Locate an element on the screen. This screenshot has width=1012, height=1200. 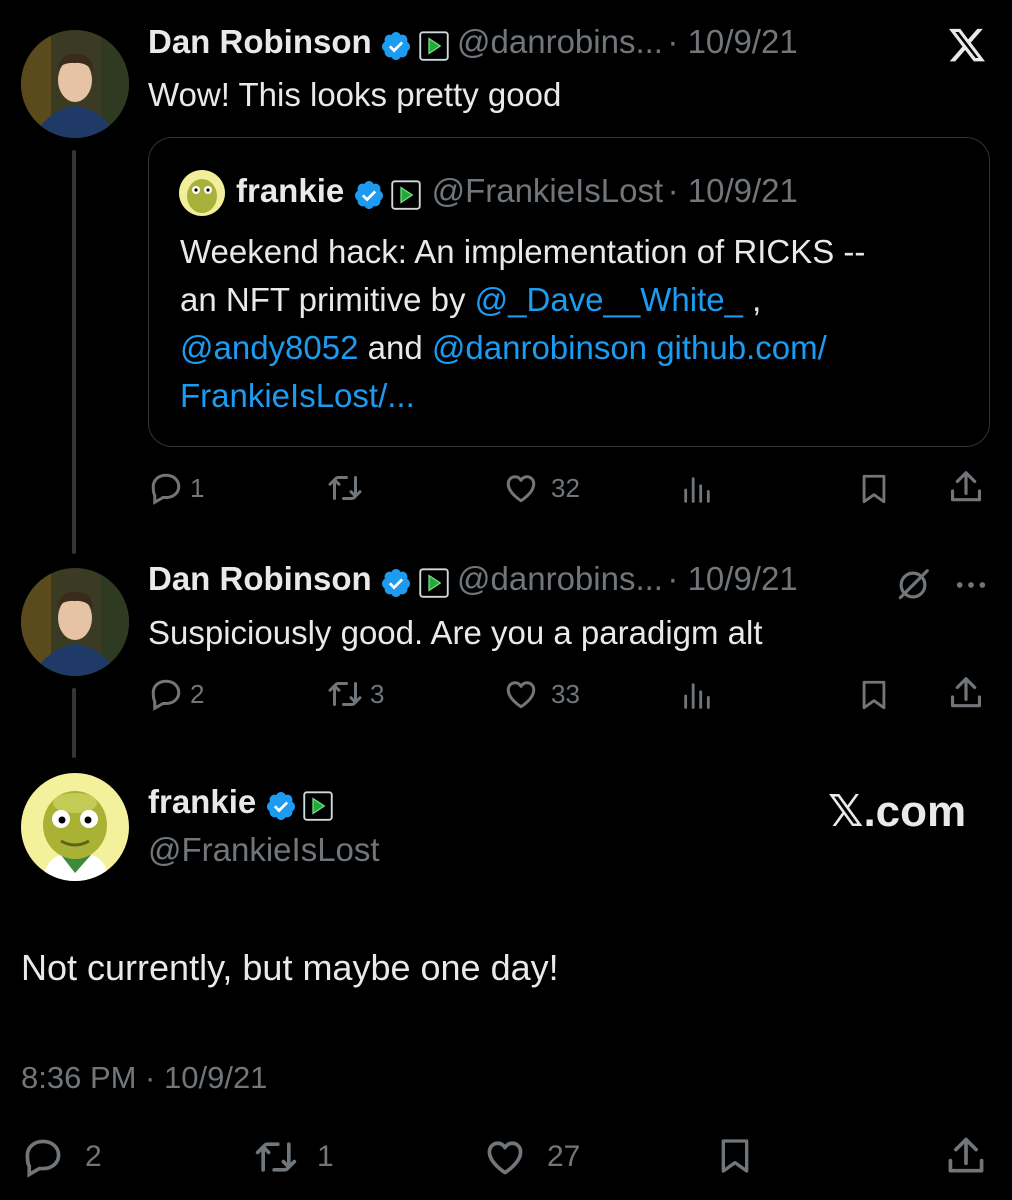
more-icon is located at coordinates (971, 585).